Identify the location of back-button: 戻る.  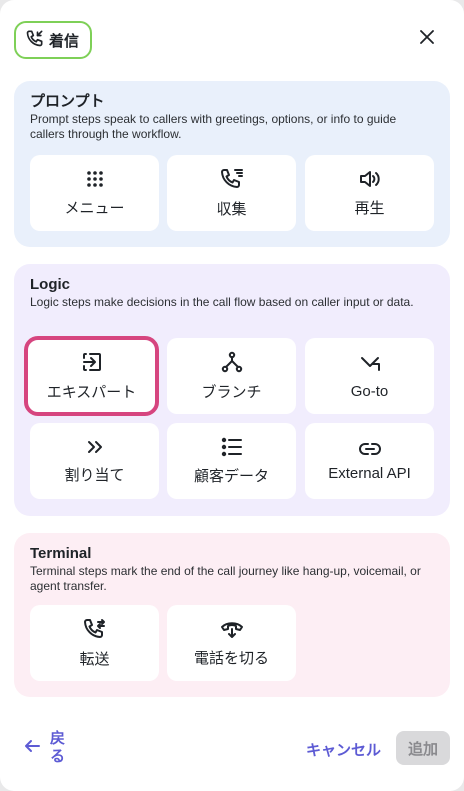
(45, 748).